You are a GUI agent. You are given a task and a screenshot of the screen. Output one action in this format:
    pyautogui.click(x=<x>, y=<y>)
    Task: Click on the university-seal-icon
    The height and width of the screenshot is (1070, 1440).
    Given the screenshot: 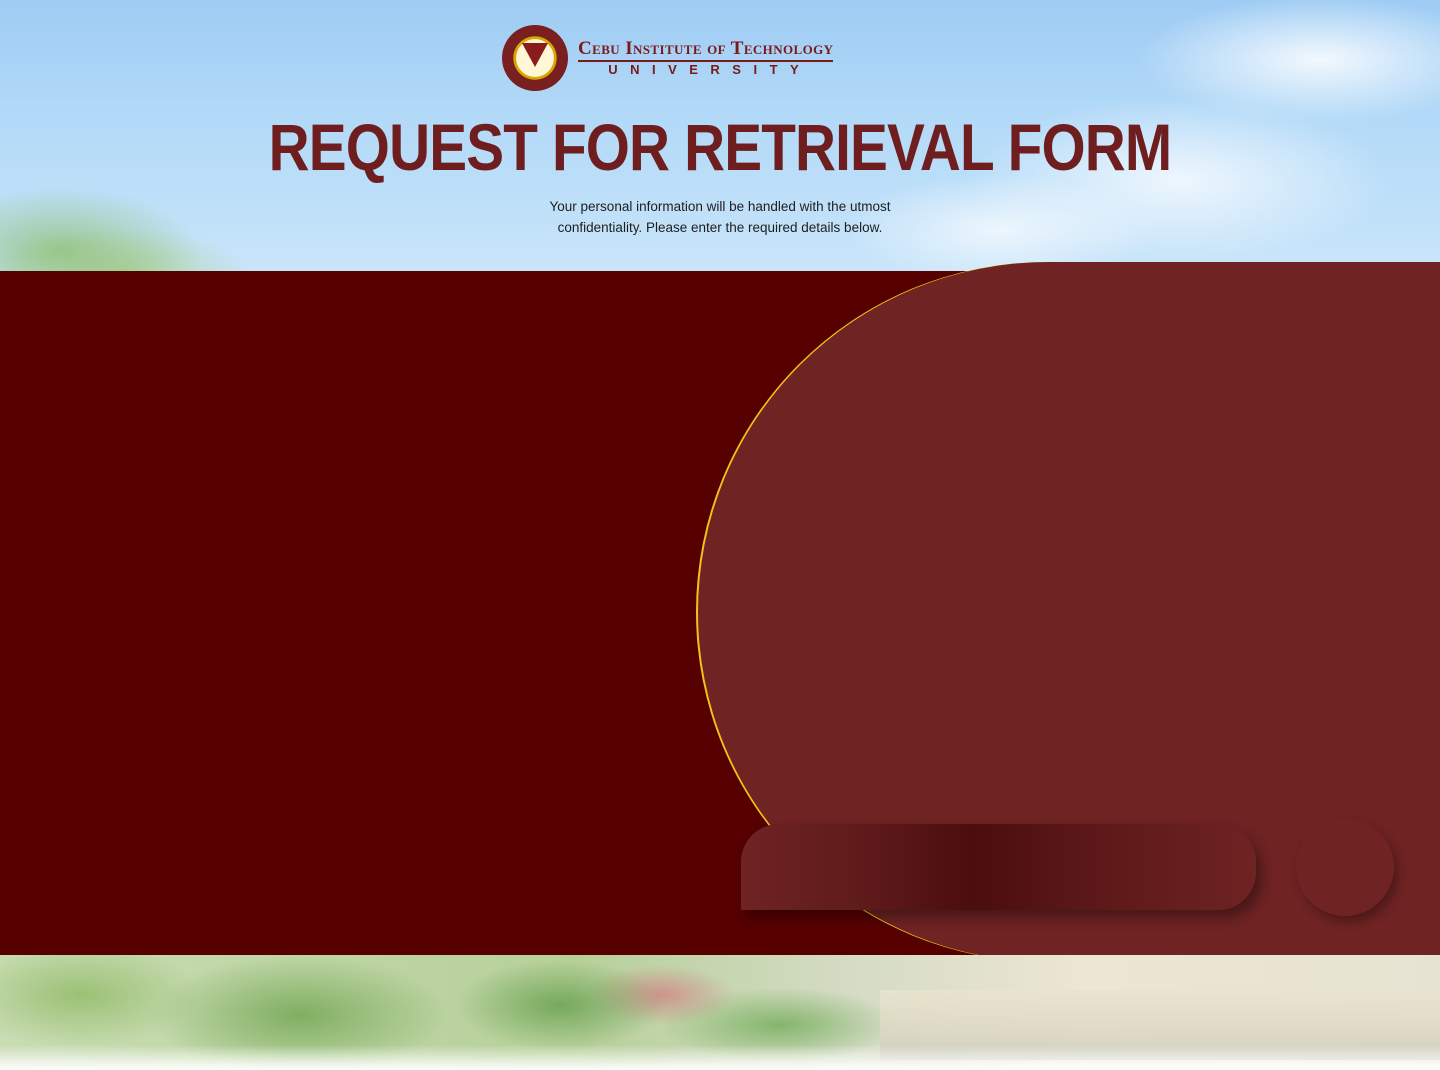 What is the action you would take?
    pyautogui.click(x=535, y=58)
    